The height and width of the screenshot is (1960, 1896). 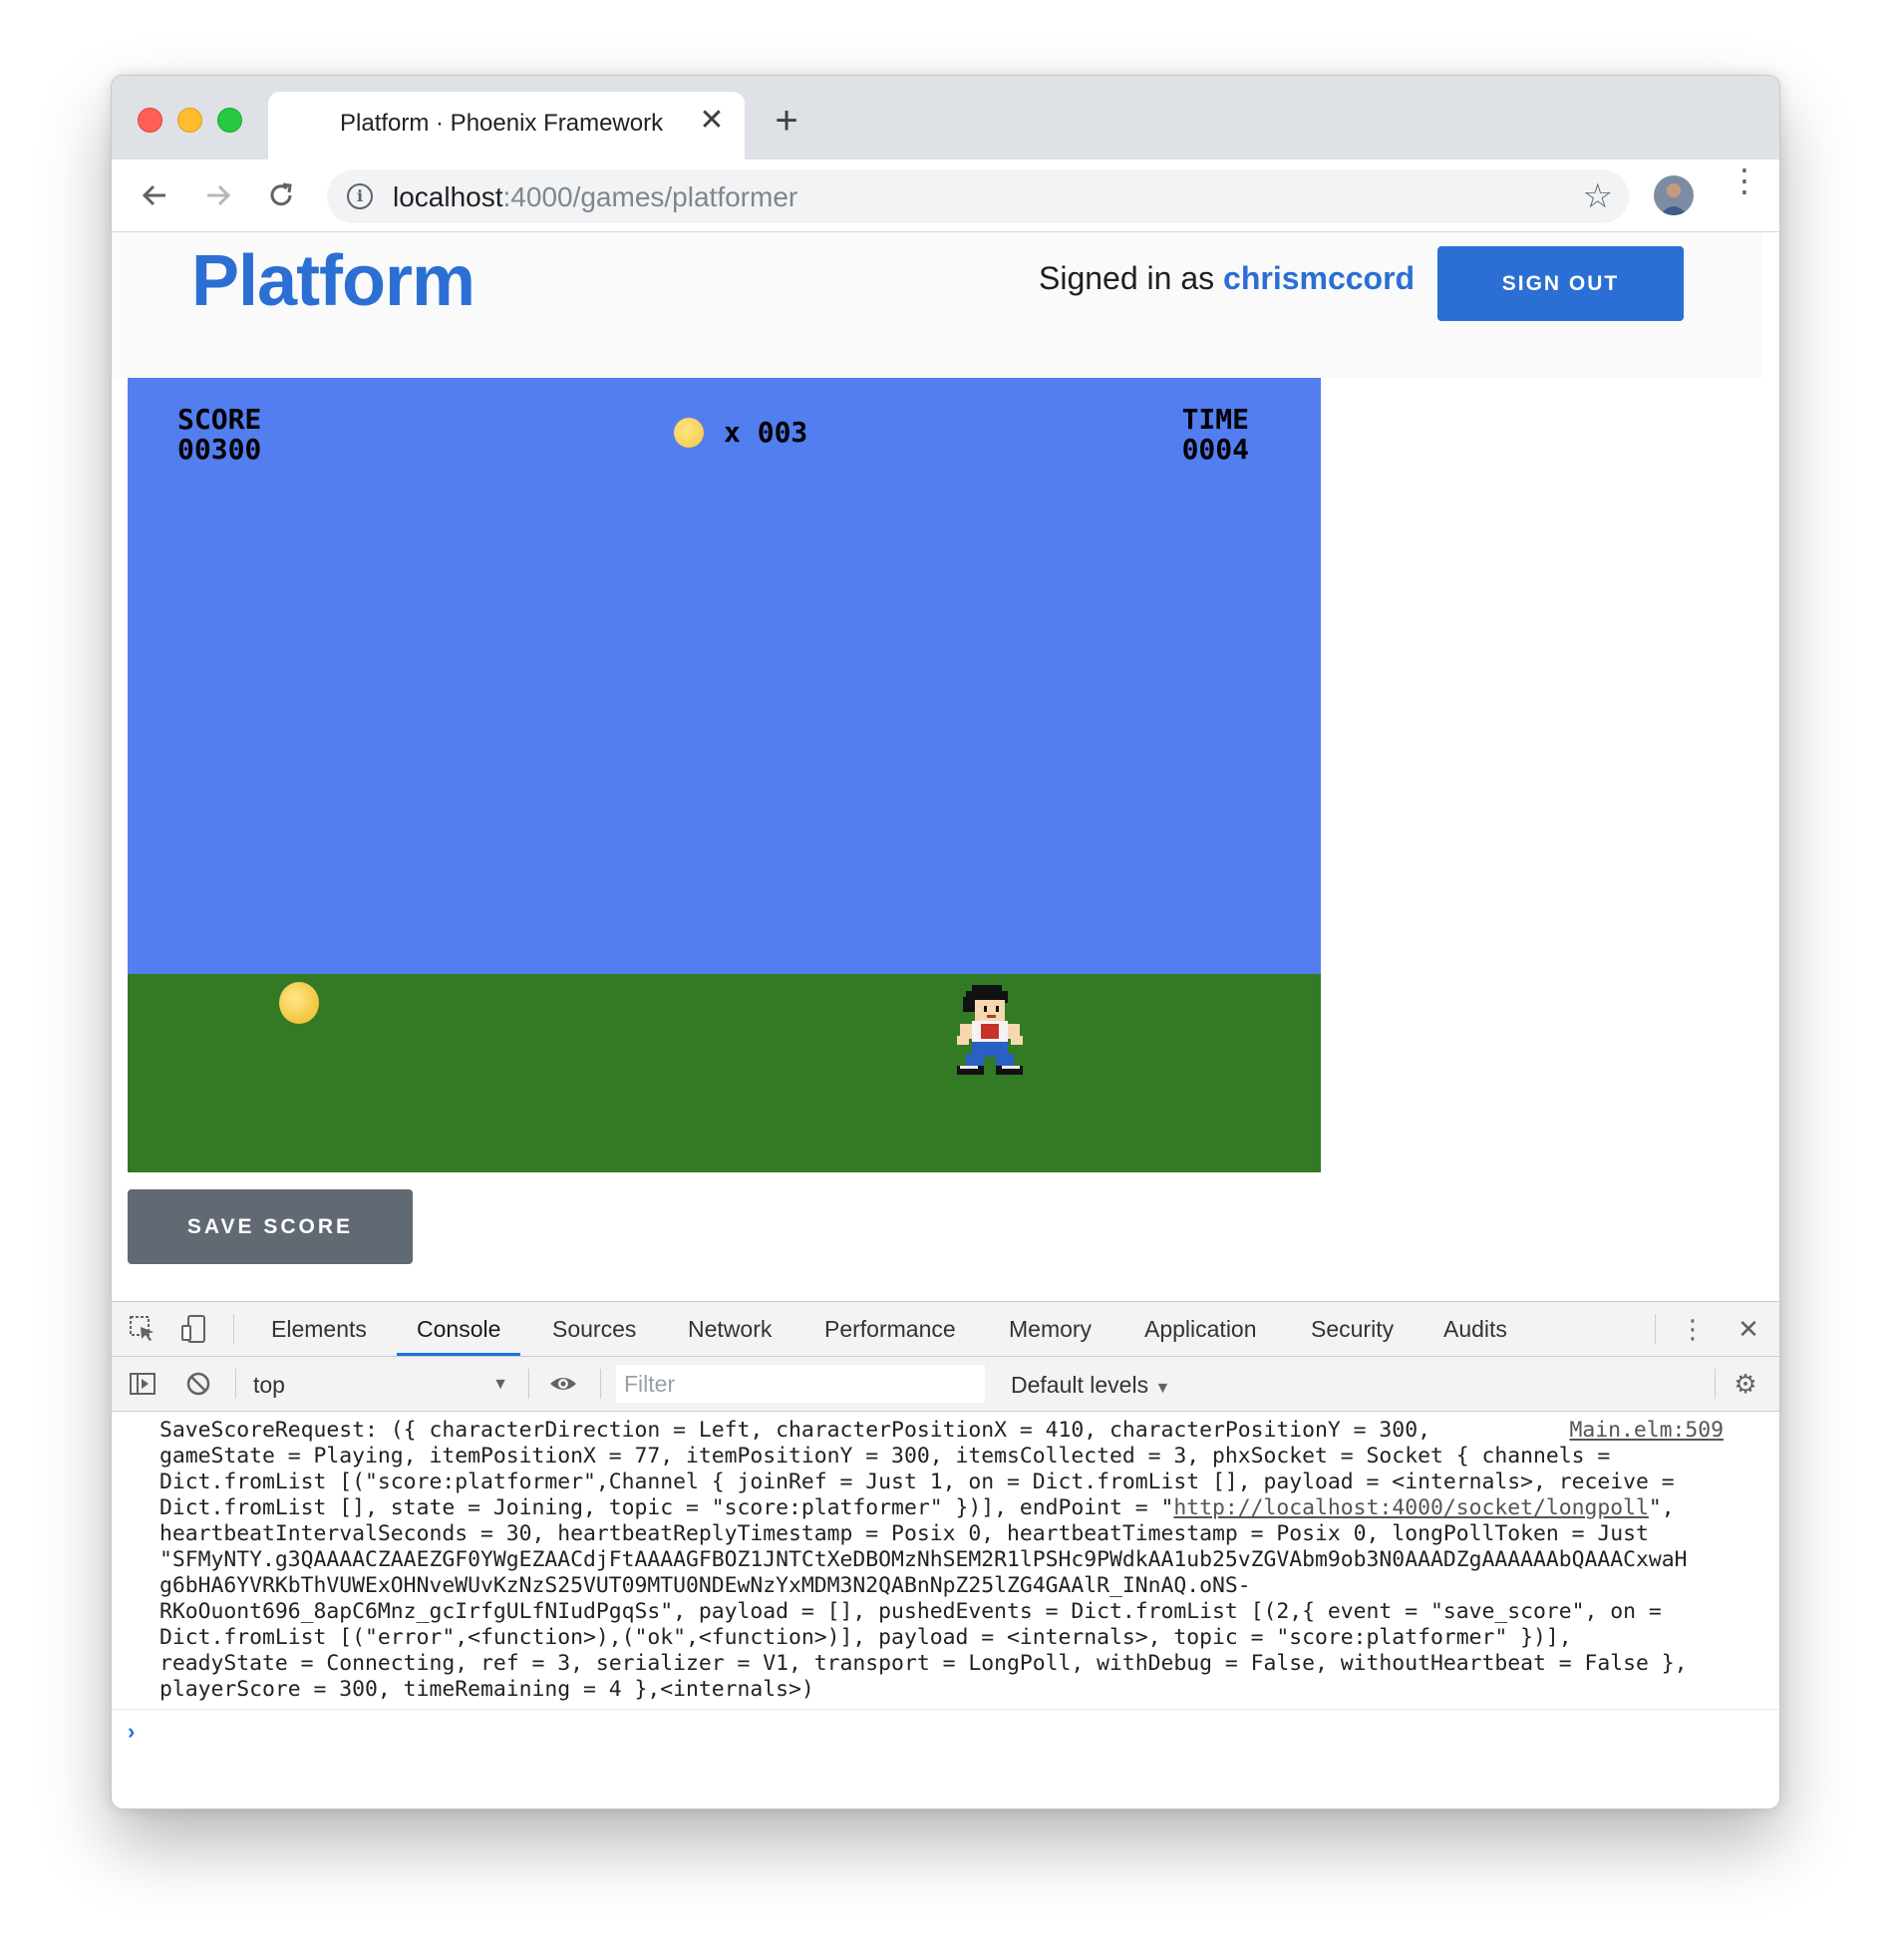 I want to click on info-icon: i, so click(x=360, y=196).